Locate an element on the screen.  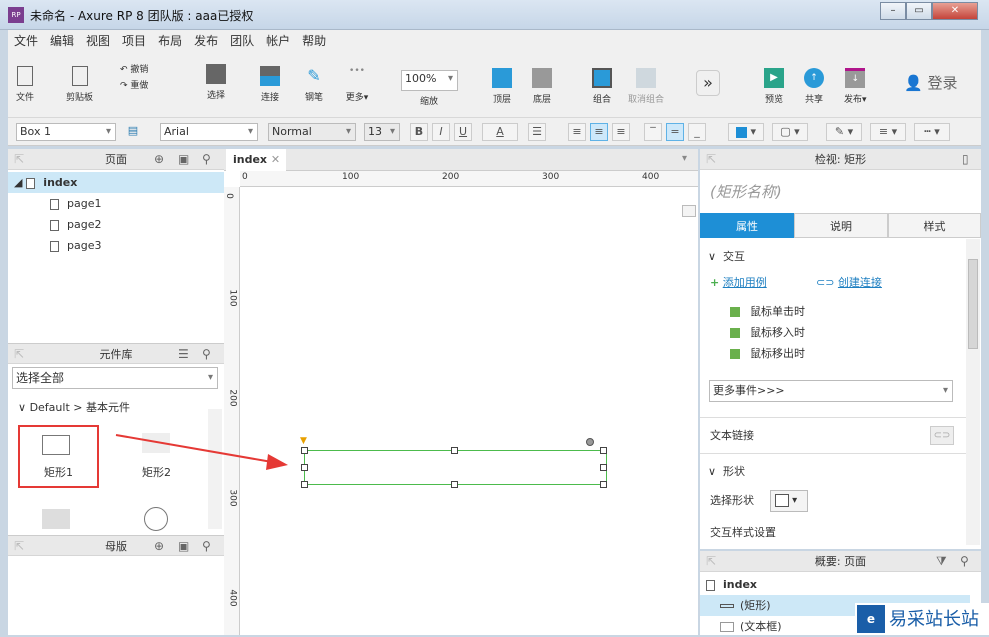
page-item-page1: page1 is located at coordinates (75, 203).